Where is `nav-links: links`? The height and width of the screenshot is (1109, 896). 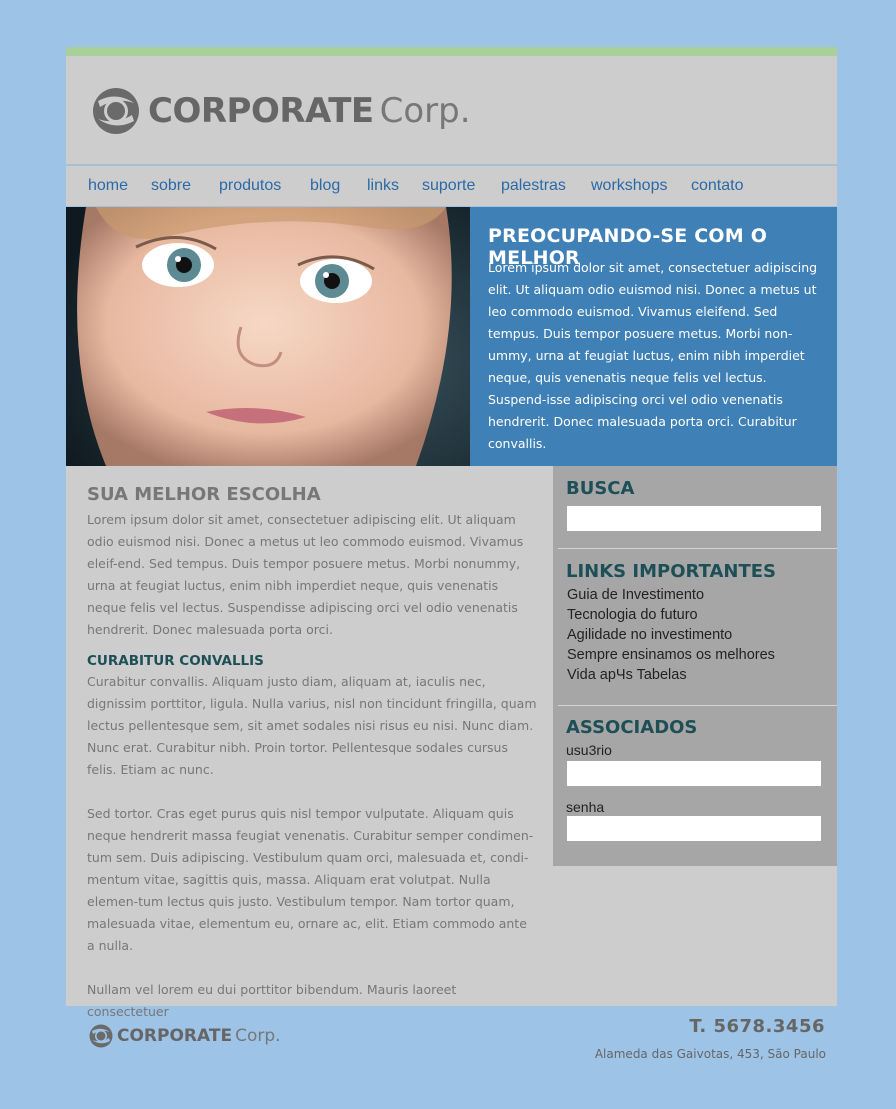 nav-links: links is located at coordinates (383, 186).